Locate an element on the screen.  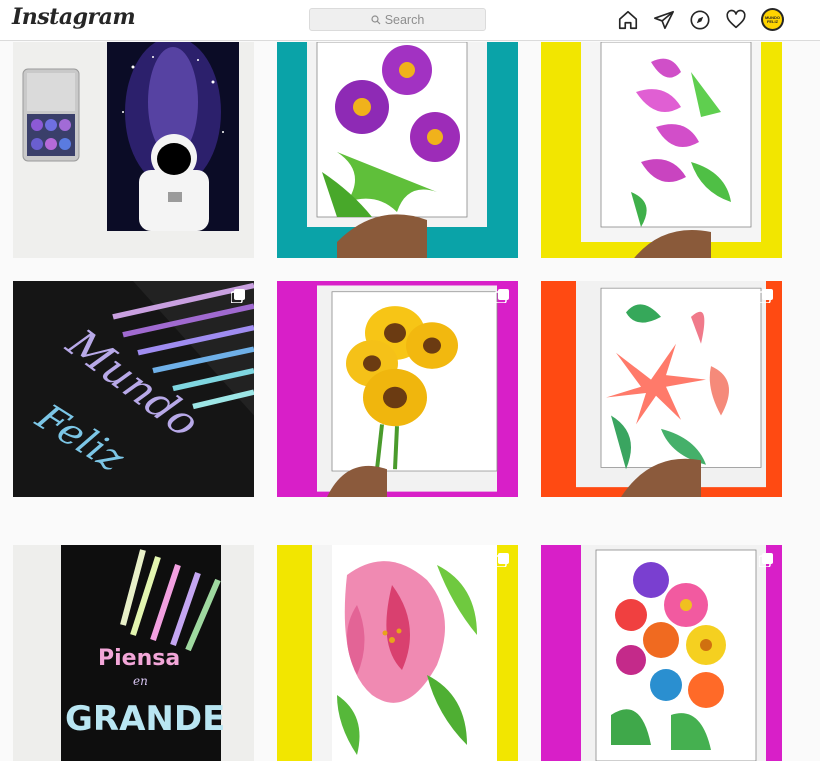
profile-avatar: MUNDO FELIZ is located at coordinates (772, 19).